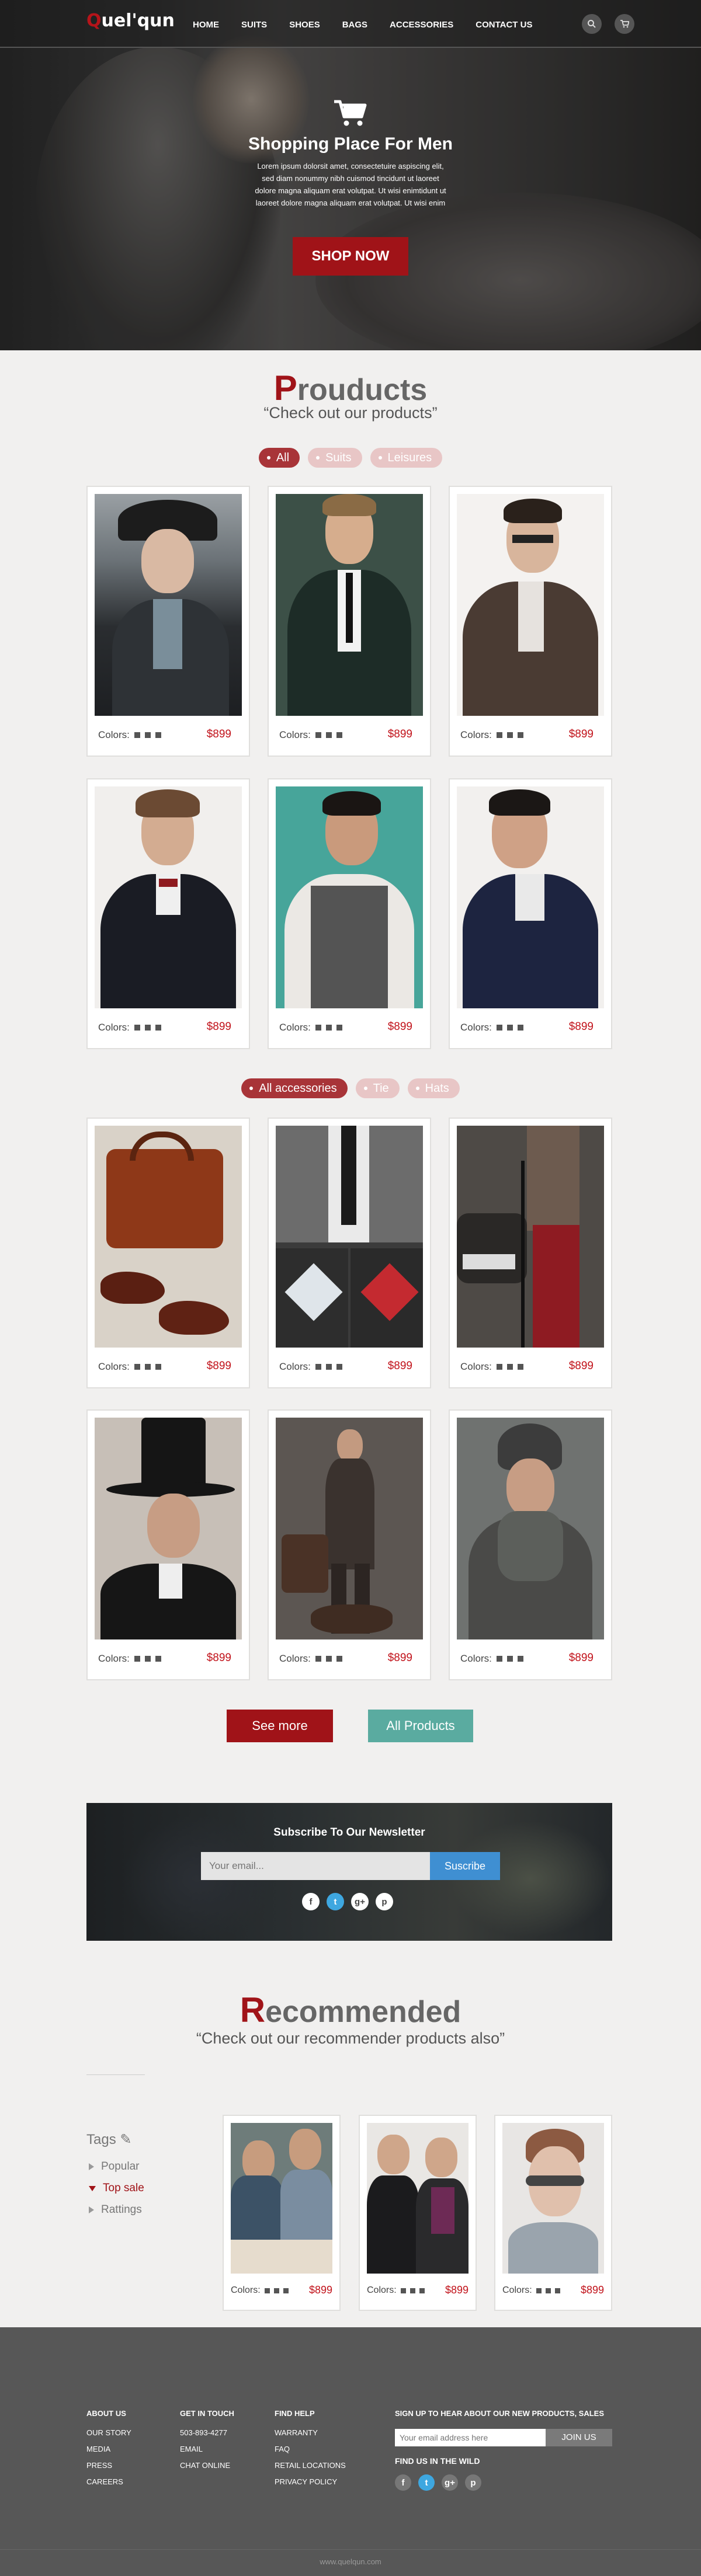  I want to click on cart-icon, so click(624, 24).